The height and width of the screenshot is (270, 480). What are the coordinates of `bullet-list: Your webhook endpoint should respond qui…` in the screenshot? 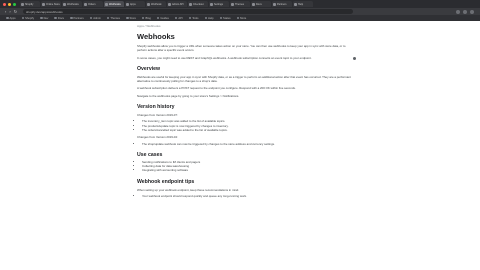 It's located at (246, 196).